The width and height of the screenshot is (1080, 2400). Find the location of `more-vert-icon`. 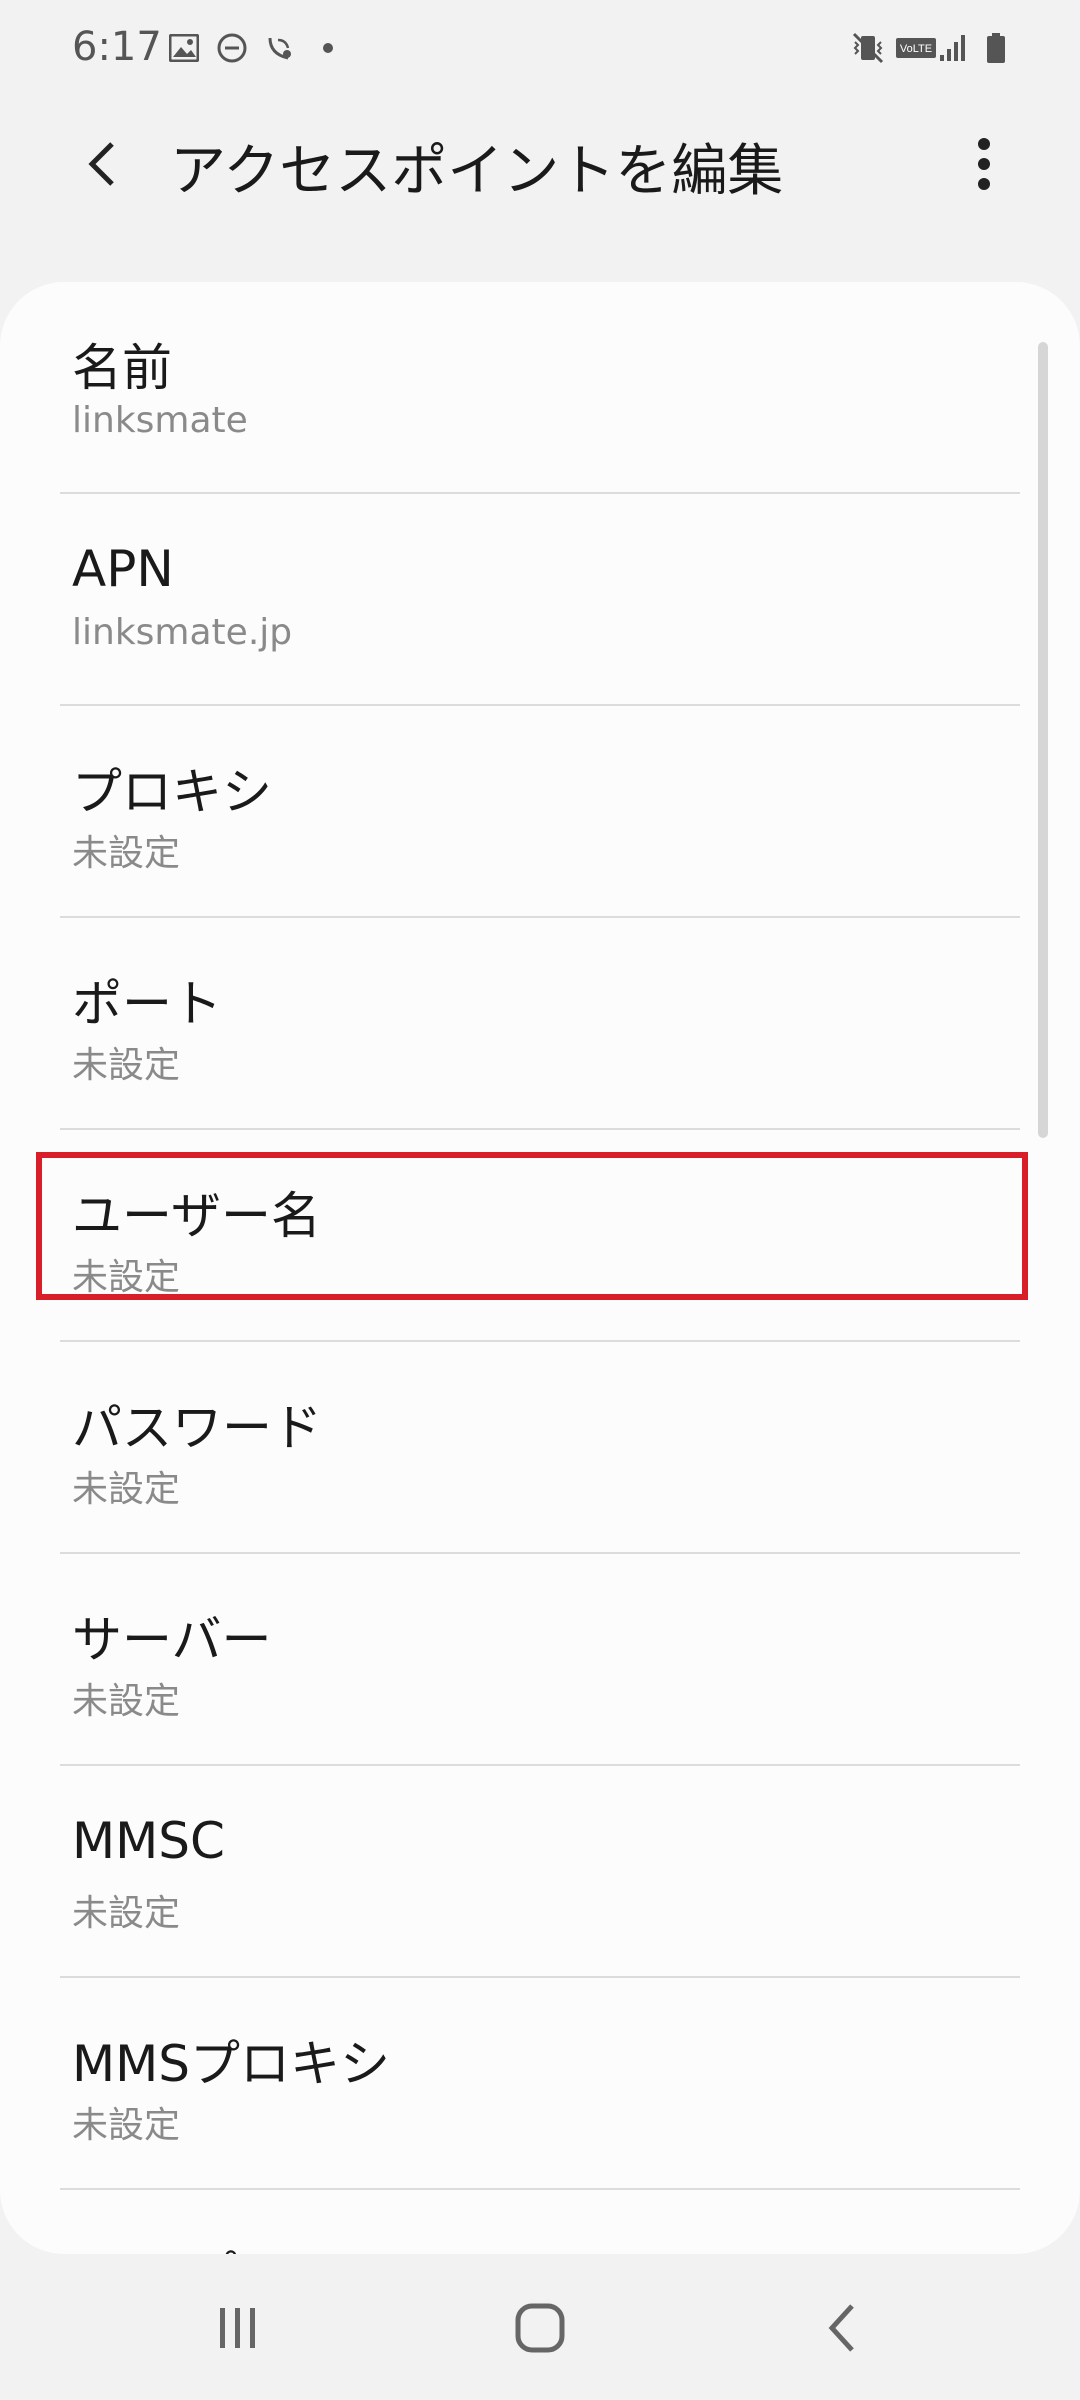

more-vert-icon is located at coordinates (984, 164).